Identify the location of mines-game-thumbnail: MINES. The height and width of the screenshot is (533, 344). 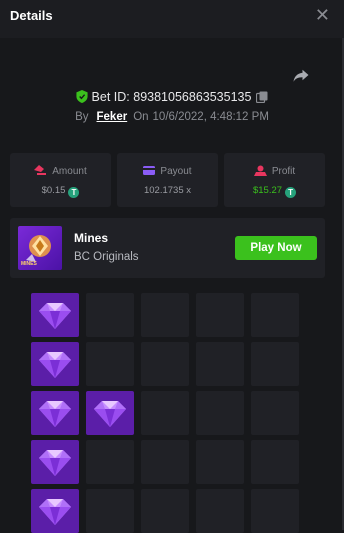
(40, 248).